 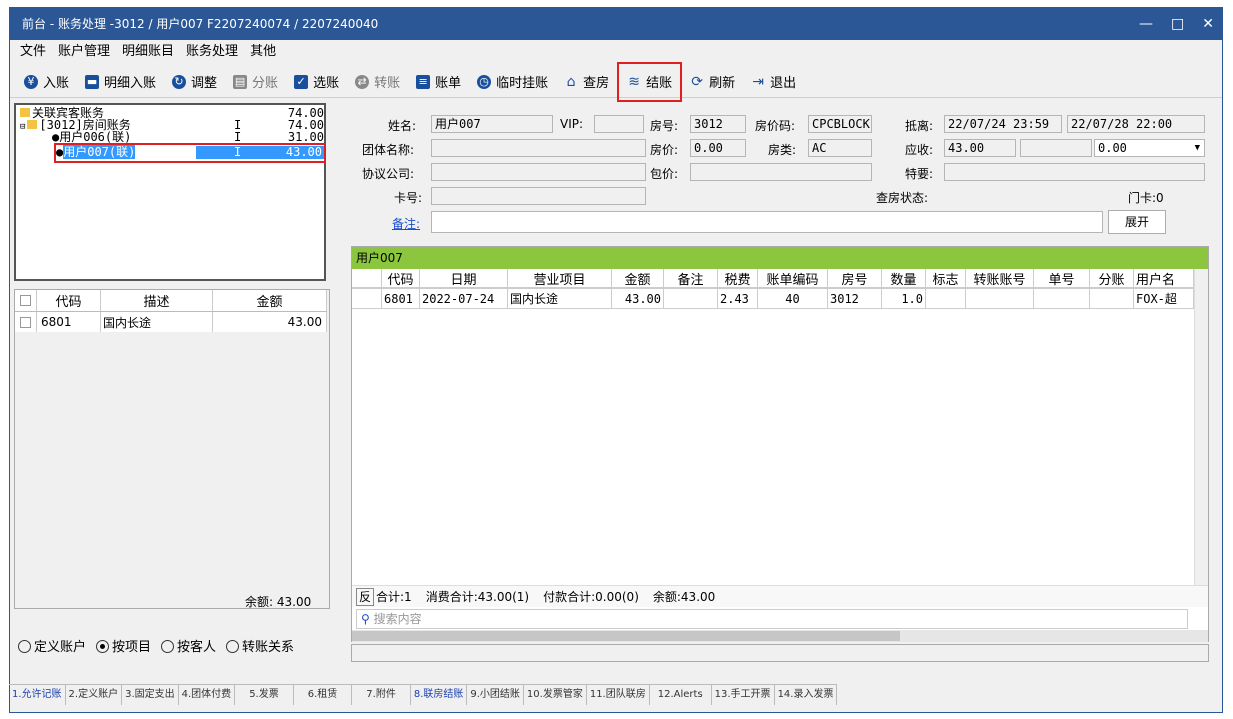 I want to click on checkout-button: ≋ 结账, so click(x=650, y=81).